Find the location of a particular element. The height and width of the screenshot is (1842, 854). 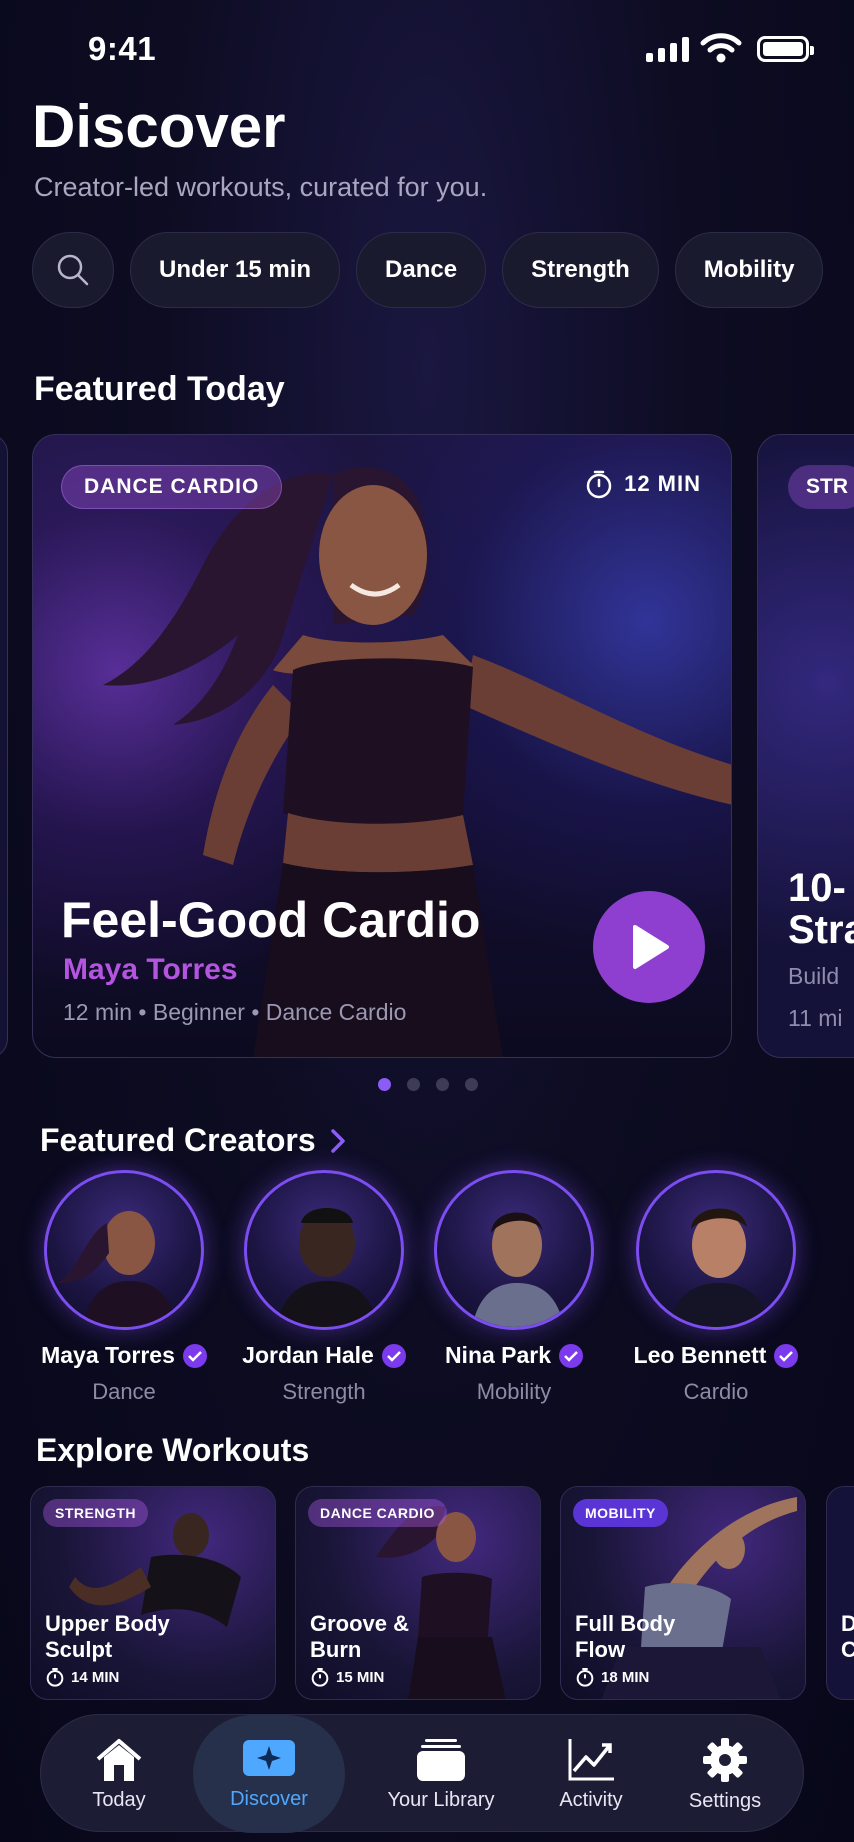

workout-tag: STRENGTH is located at coordinates (95, 1513).